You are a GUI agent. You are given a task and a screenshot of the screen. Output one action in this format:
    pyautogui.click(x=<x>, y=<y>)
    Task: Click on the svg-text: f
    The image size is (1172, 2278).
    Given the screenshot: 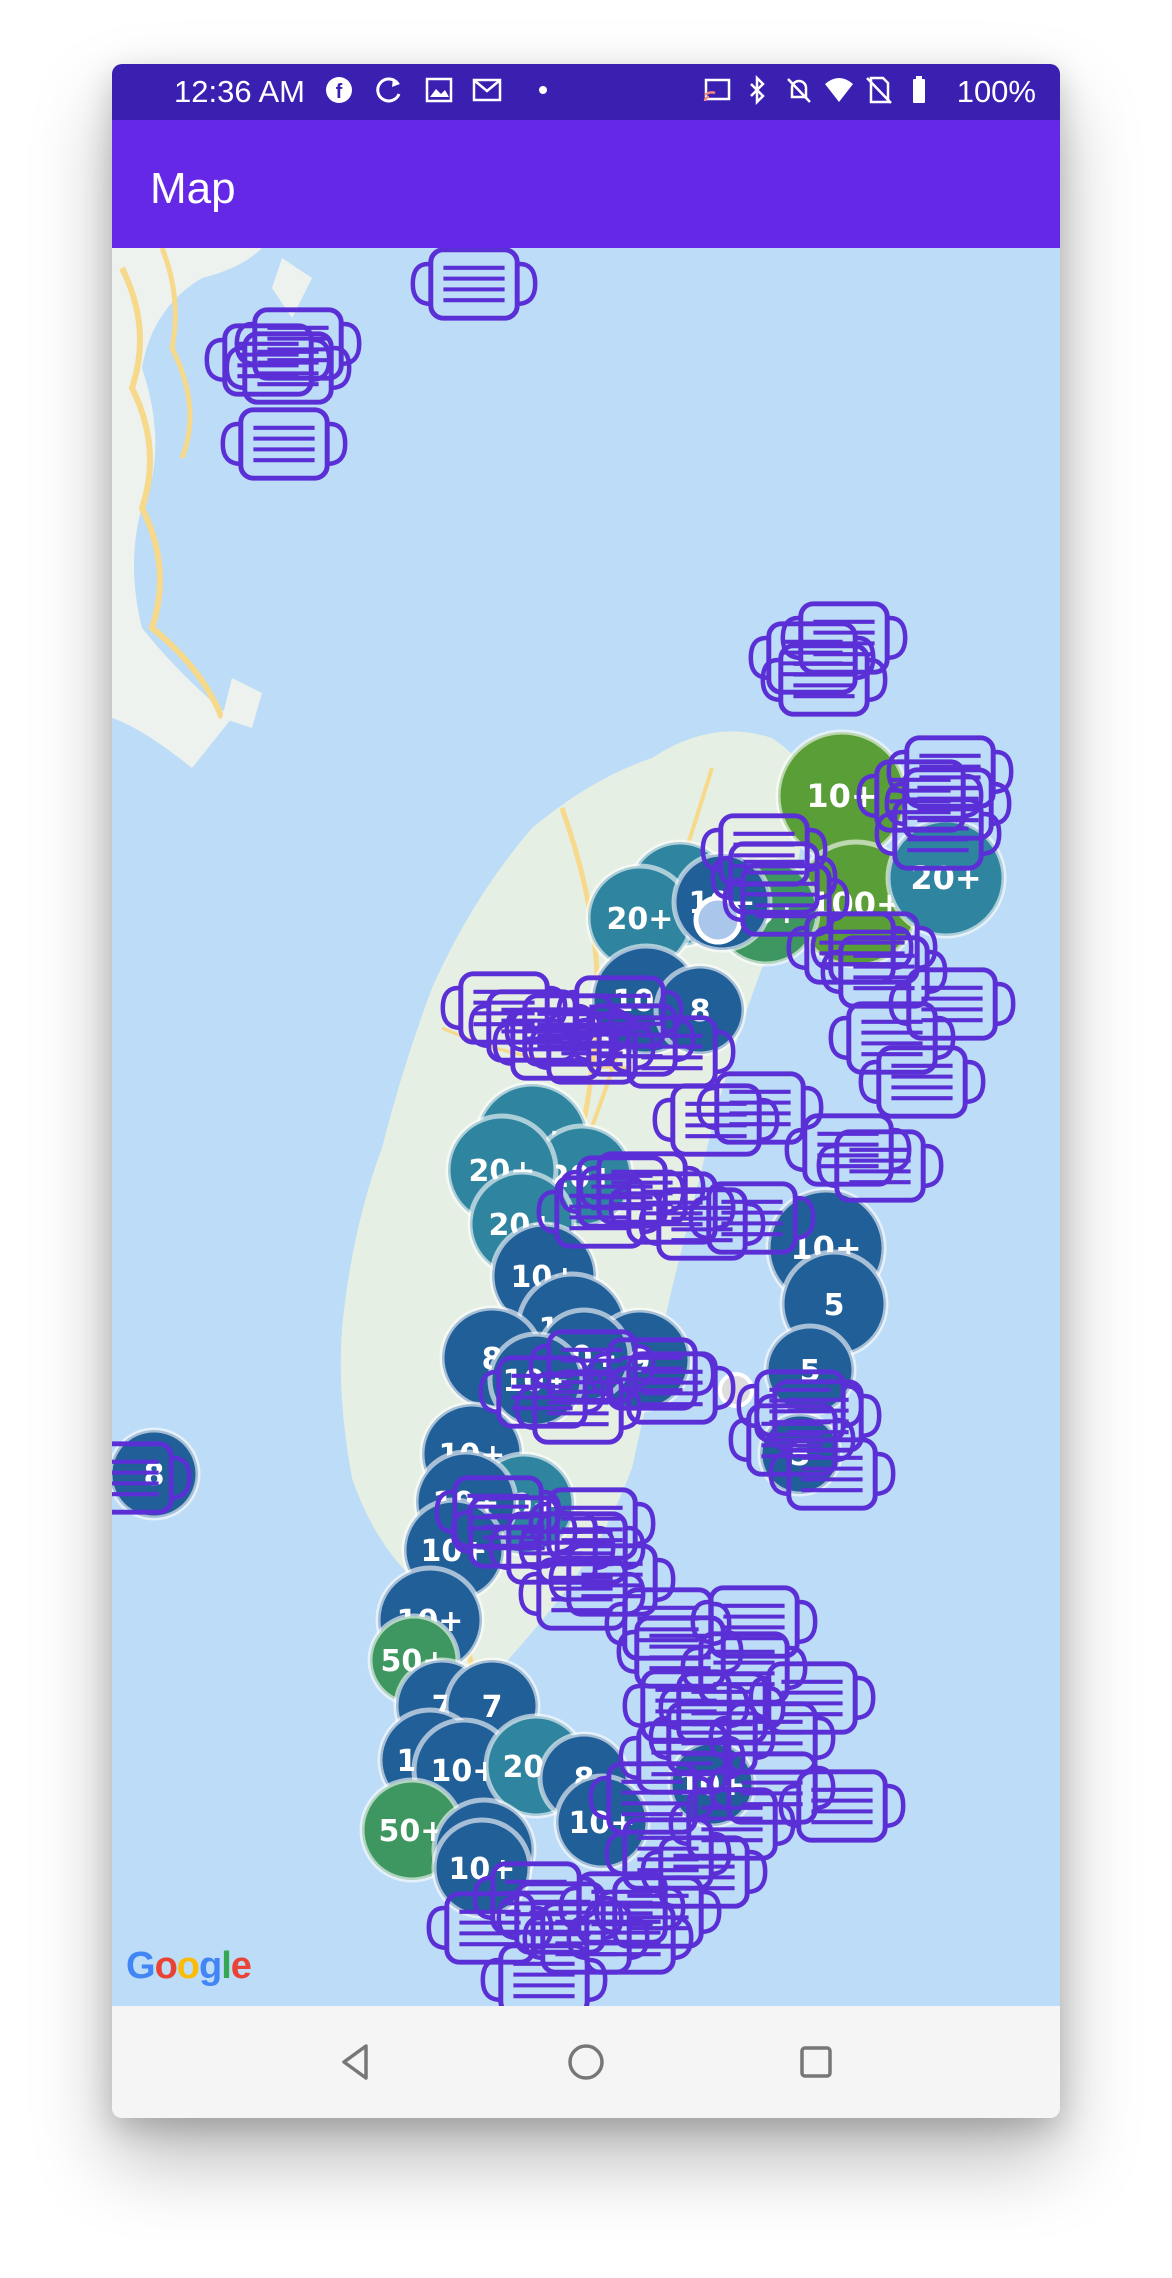 What is the action you would take?
    pyautogui.click(x=339, y=92)
    